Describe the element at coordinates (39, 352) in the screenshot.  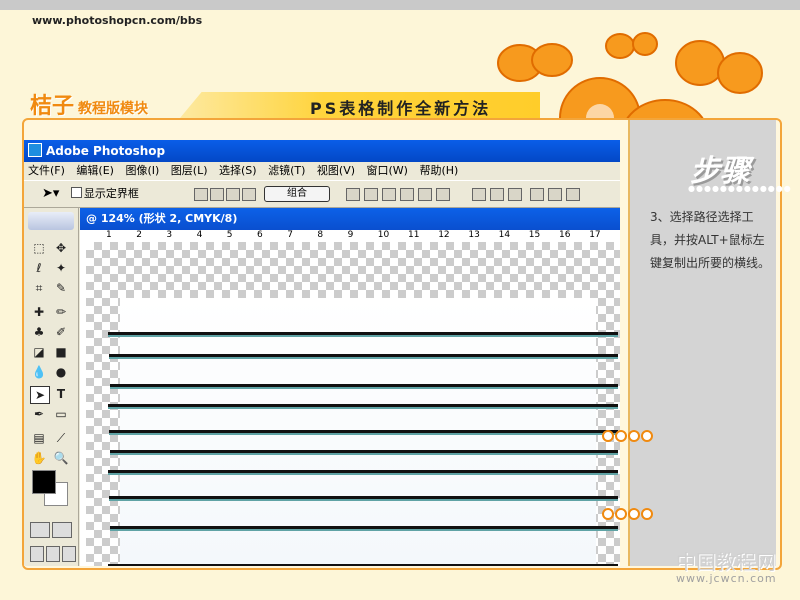
I see `eraser-tool-icon: ◪` at that location.